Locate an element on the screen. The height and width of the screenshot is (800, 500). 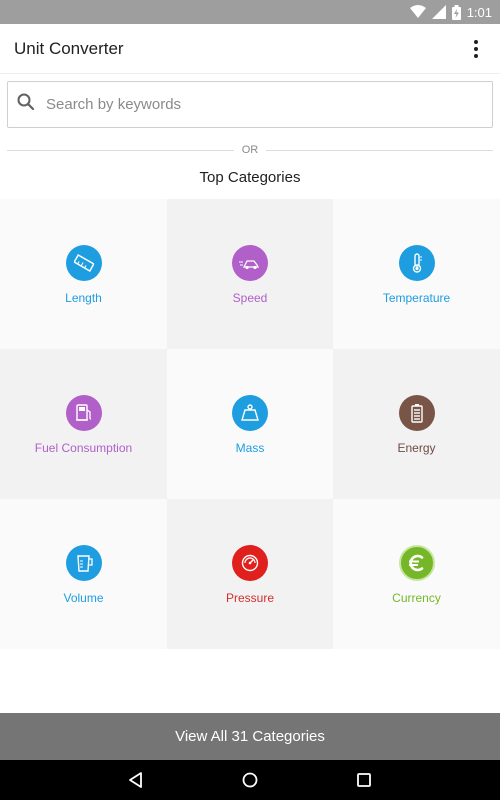
system-nav-bar is located at coordinates (250, 780).